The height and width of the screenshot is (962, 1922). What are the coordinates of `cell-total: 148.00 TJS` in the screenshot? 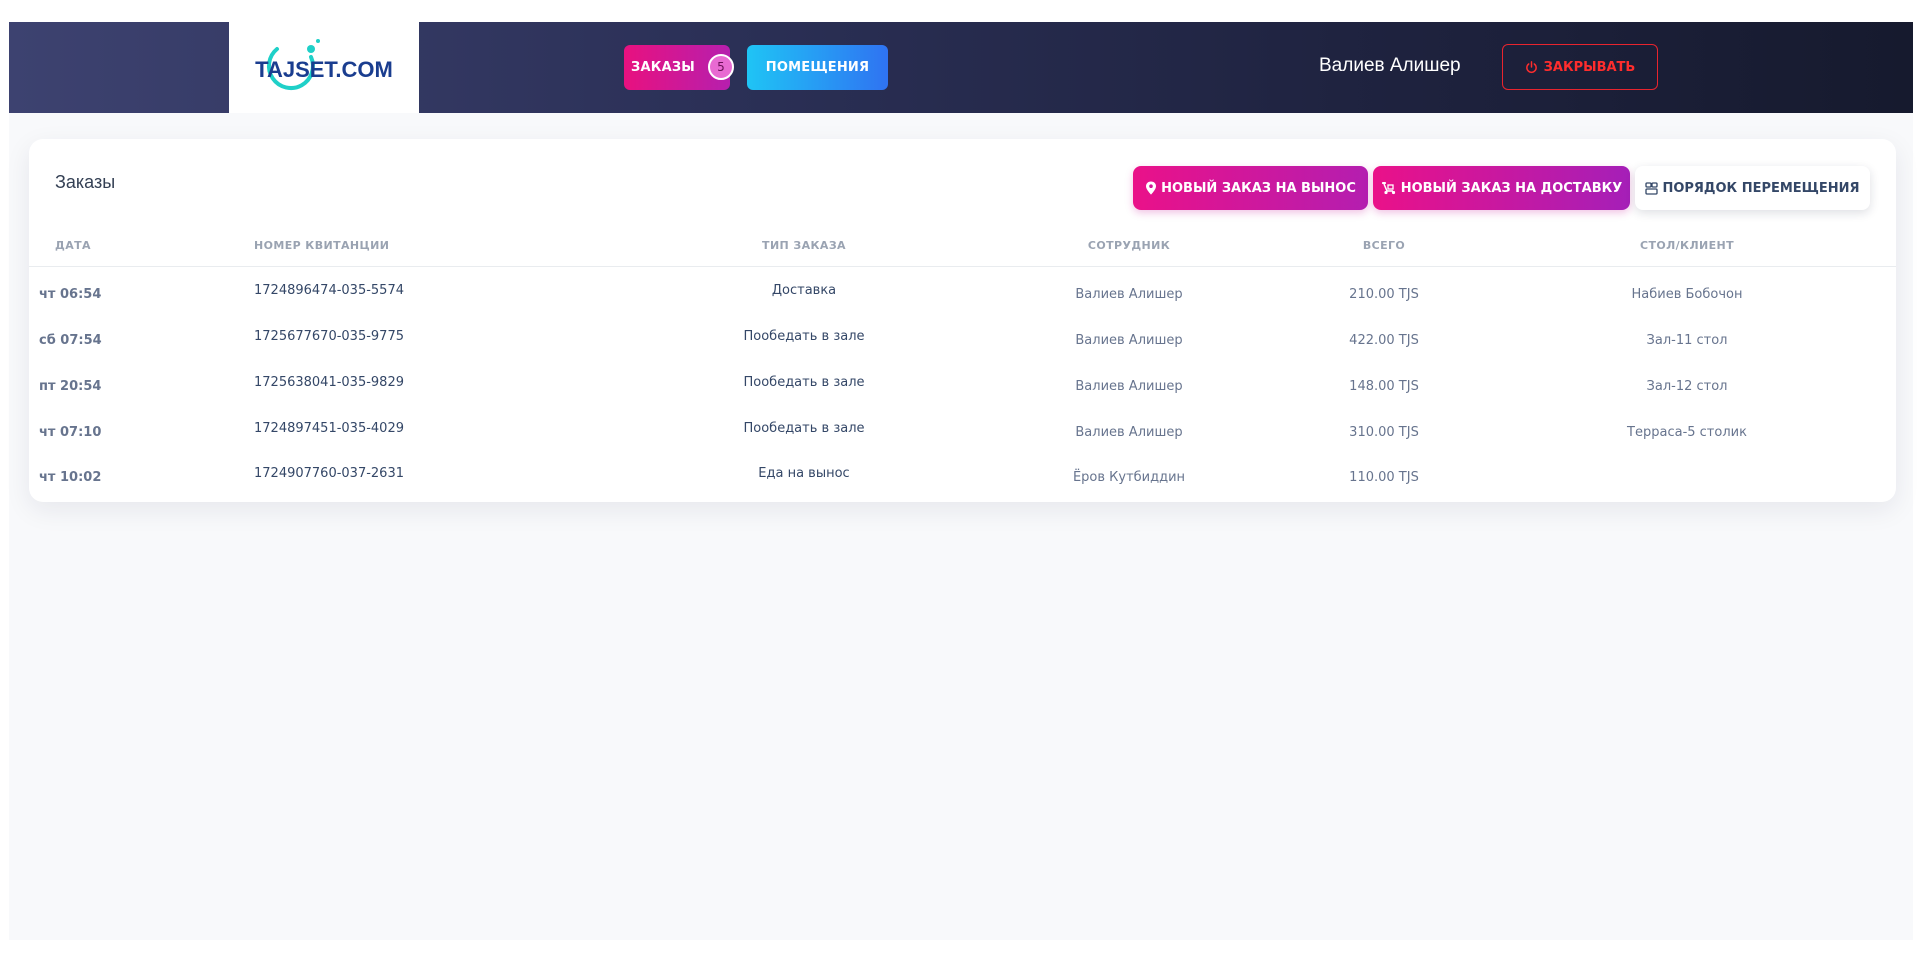 It's located at (1384, 386).